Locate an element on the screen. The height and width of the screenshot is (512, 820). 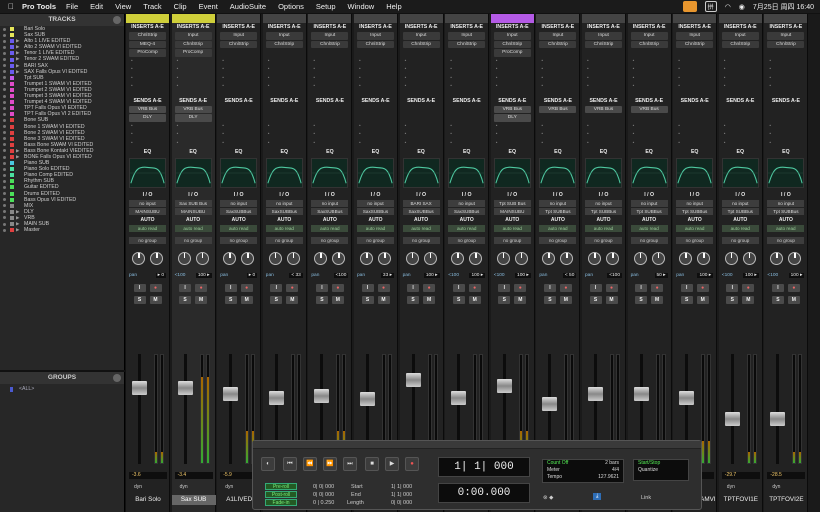
menu-setup: Setup is located at coordinates (326, 6).